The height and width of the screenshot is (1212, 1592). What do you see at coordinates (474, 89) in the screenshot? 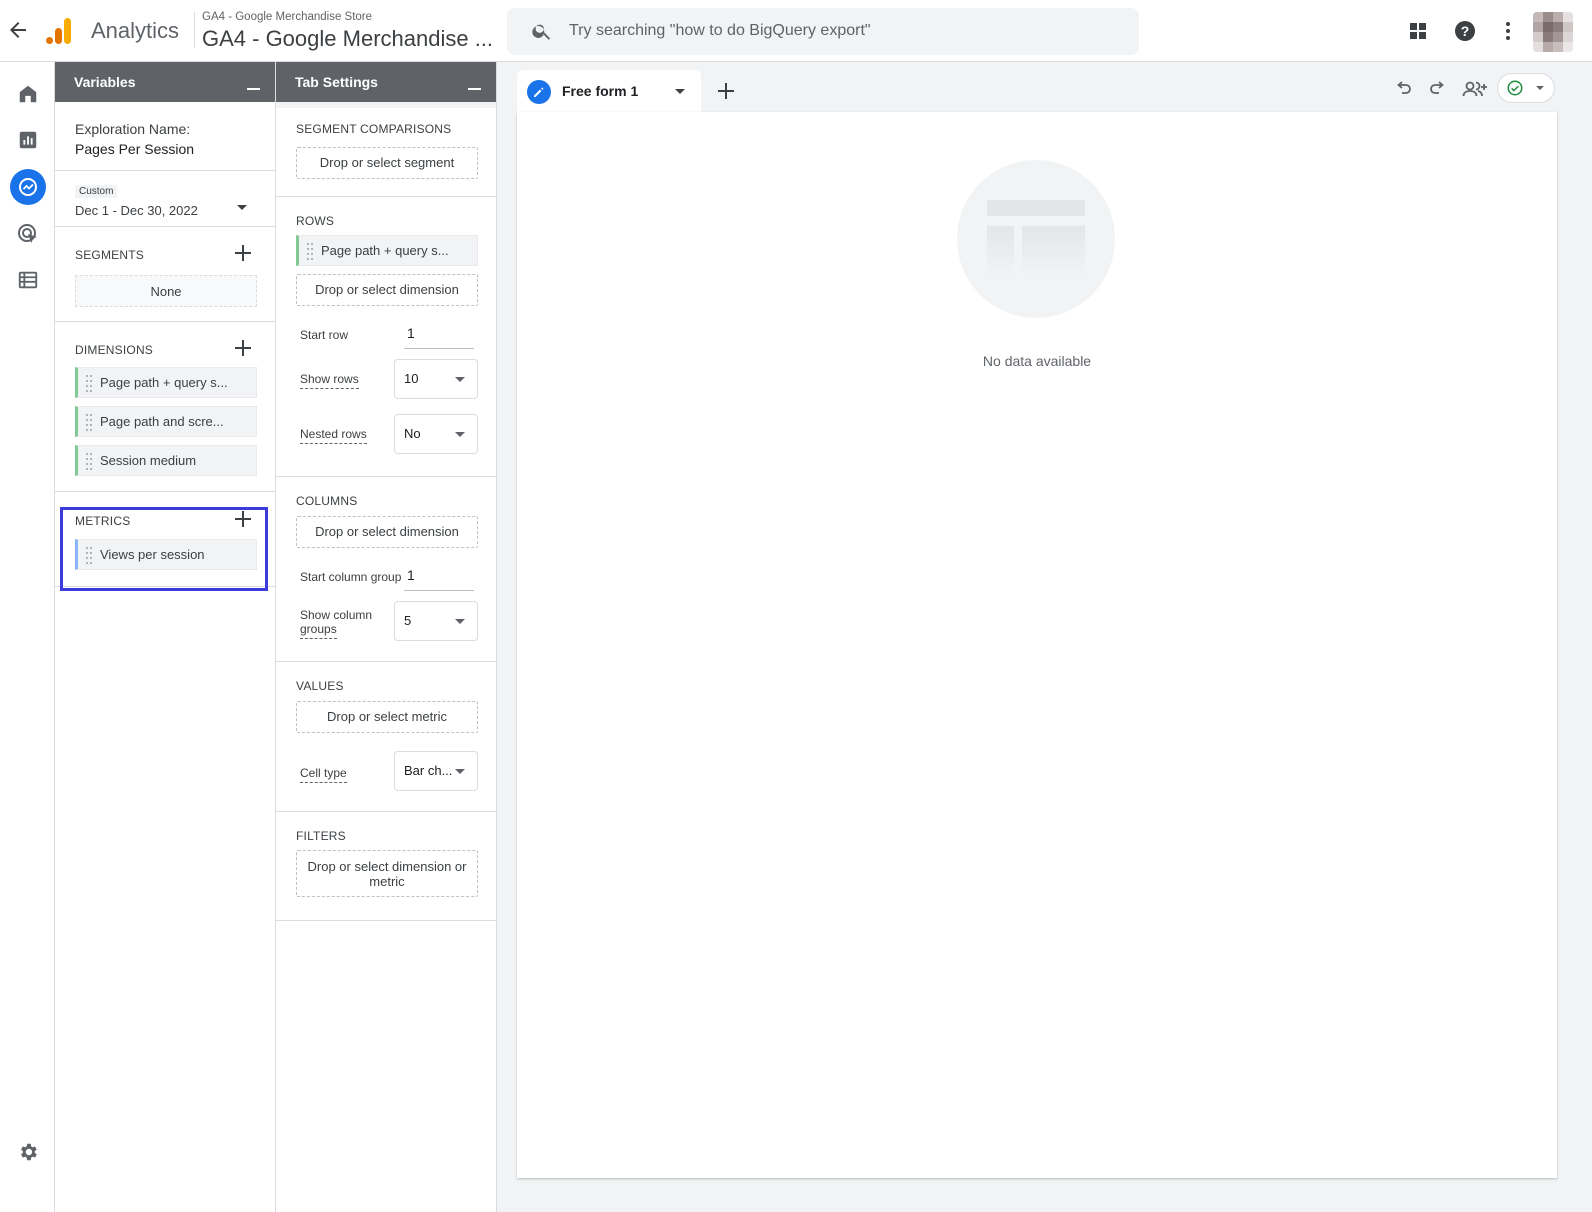
I see `collapse-tab-settings-button` at bounding box center [474, 89].